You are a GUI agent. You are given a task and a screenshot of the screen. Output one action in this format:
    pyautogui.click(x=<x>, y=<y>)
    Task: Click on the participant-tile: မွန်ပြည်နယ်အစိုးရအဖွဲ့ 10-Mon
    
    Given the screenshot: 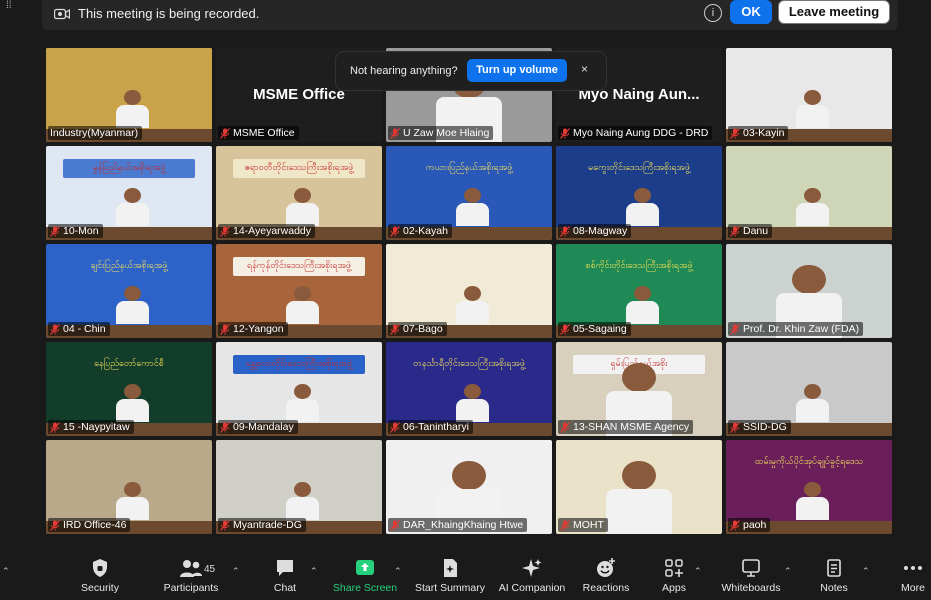 What is the action you would take?
    pyautogui.click(x=129, y=193)
    